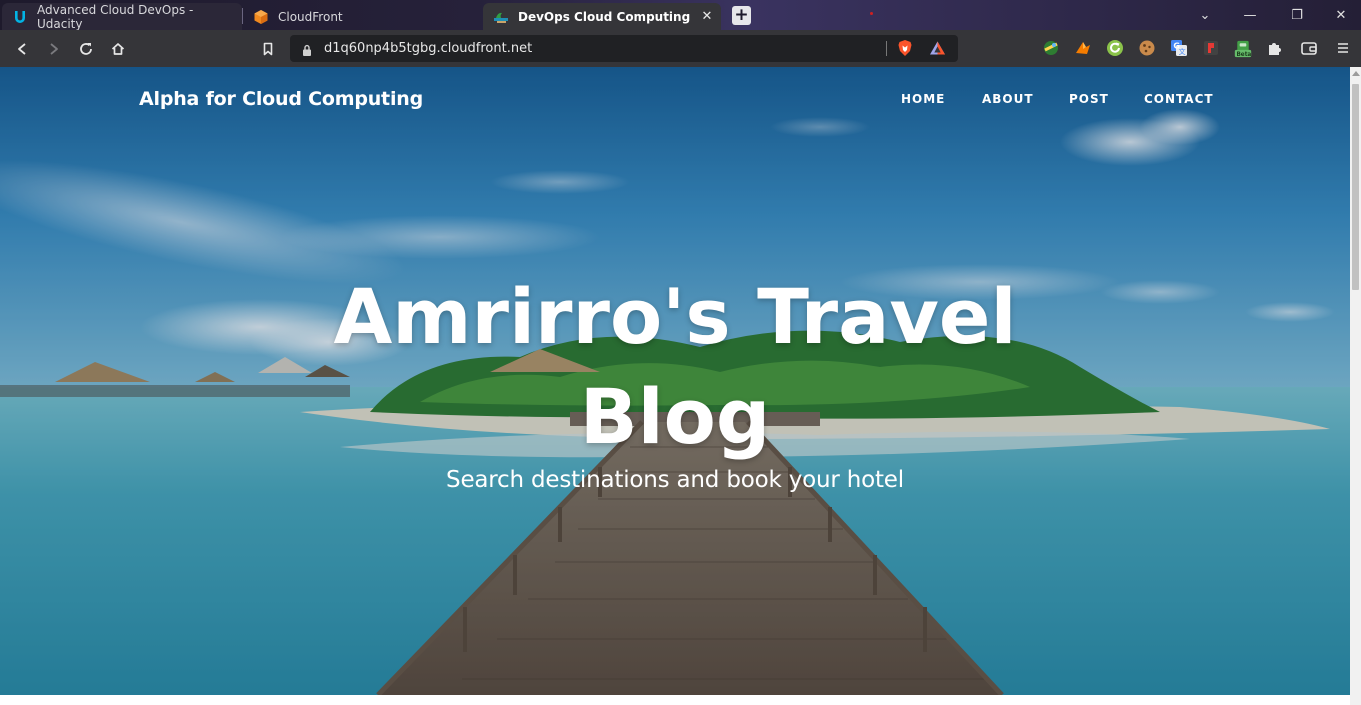 The width and height of the screenshot is (1361, 705). I want to click on home-icon, so click(118, 49).